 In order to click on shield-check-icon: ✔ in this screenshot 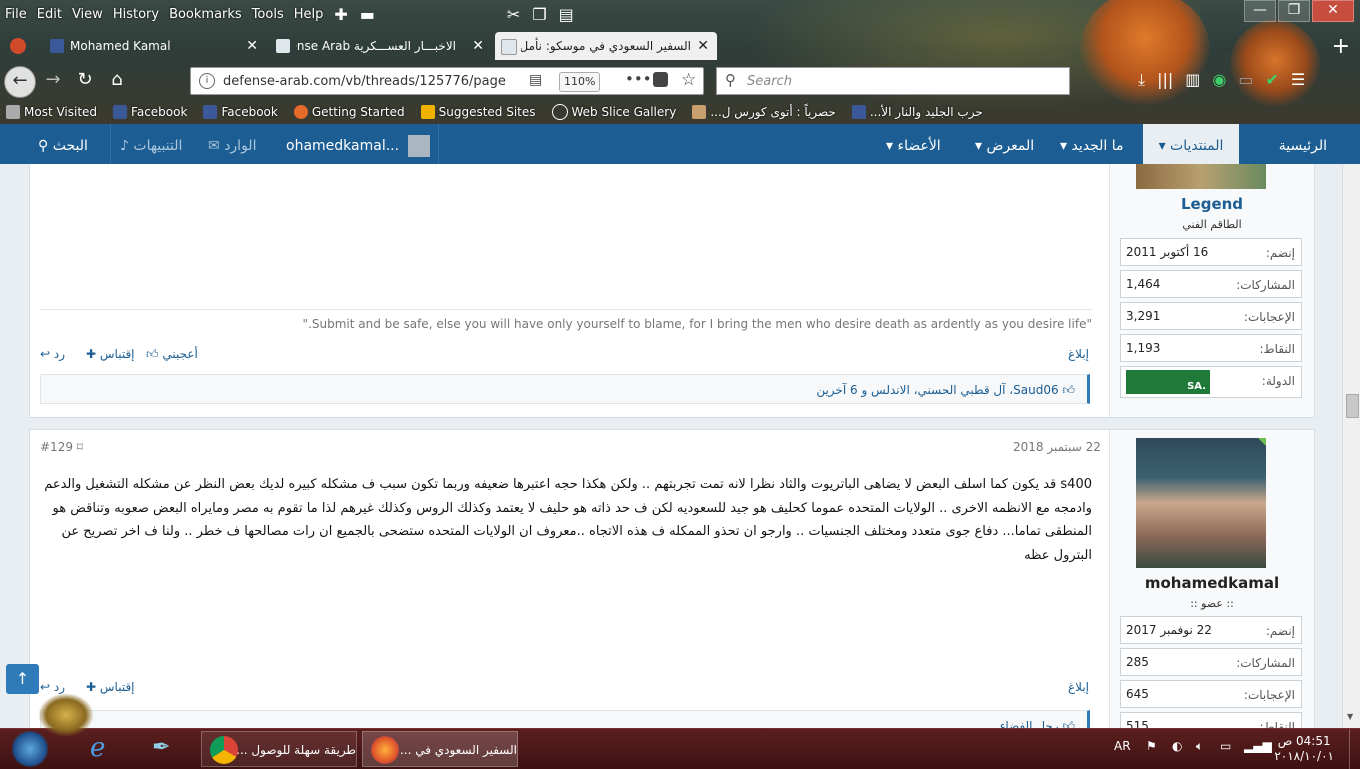, I will do `click(1271, 80)`.